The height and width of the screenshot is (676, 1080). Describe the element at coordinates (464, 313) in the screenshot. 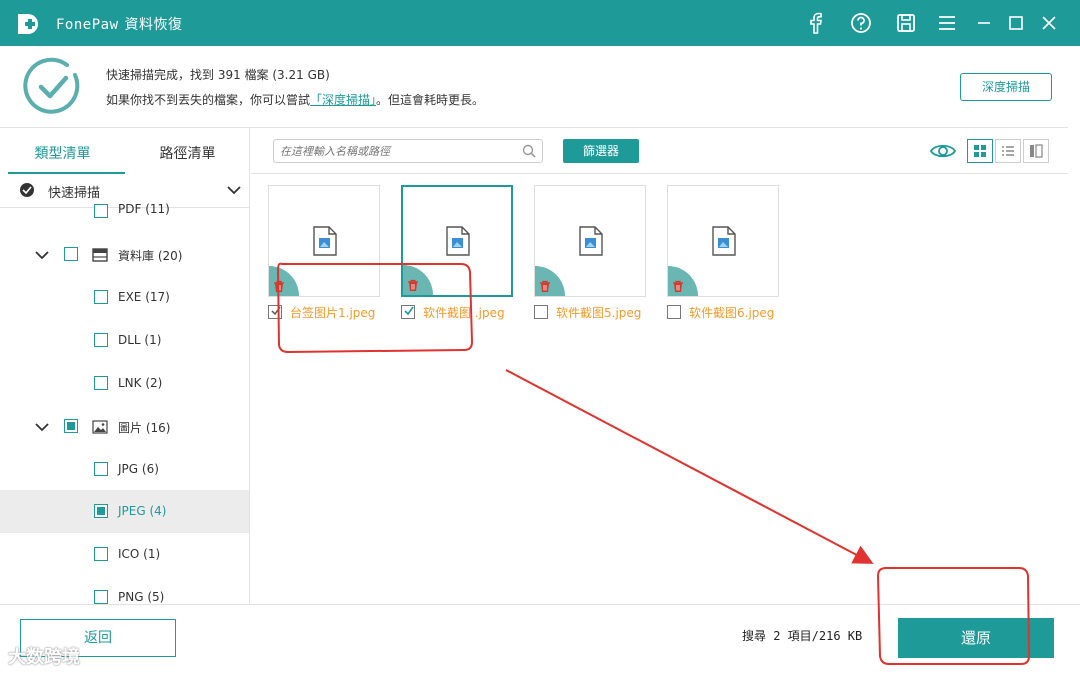

I see `file-name: 软件截图 .jpeg` at that location.